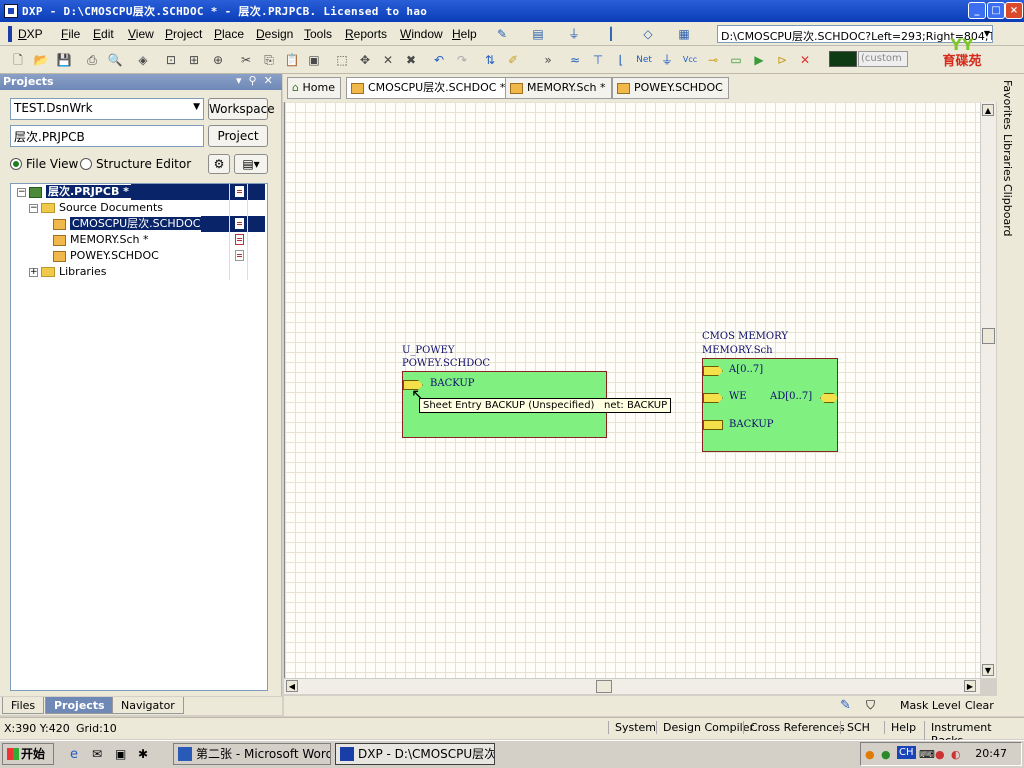 The image size is (1024, 768). I want to click on color-swatch, so click(843, 59).